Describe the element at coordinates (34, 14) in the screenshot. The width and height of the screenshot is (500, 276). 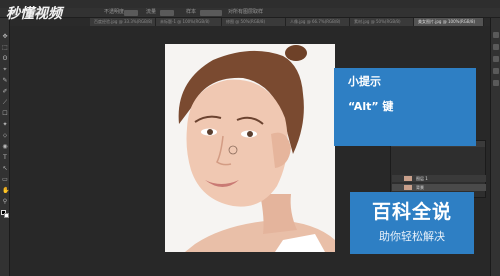
I see `logo-watermark: 秒懂视频` at that location.